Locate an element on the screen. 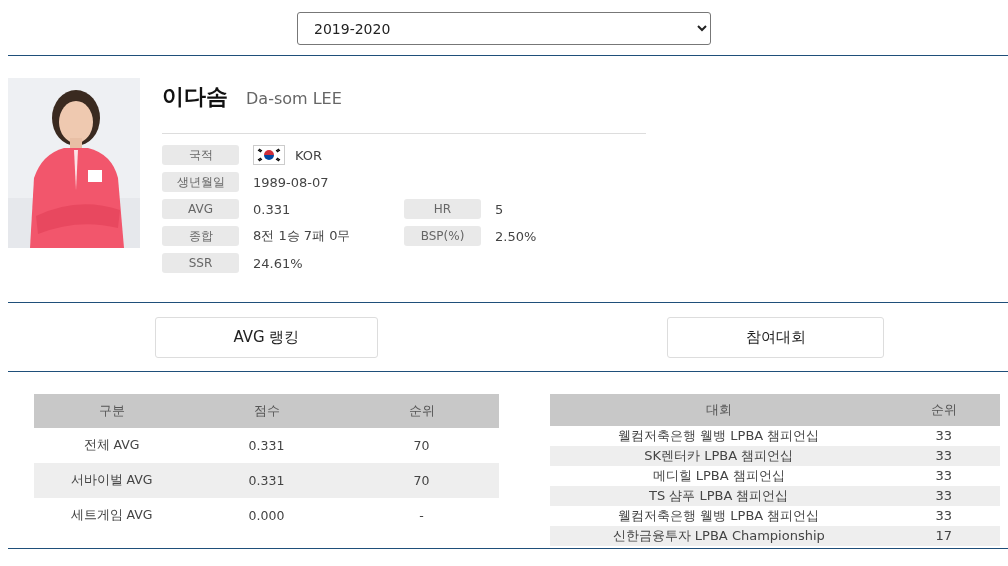 This screenshot has height=566, width=1008. section-button: 참여대회 is located at coordinates (775, 337).